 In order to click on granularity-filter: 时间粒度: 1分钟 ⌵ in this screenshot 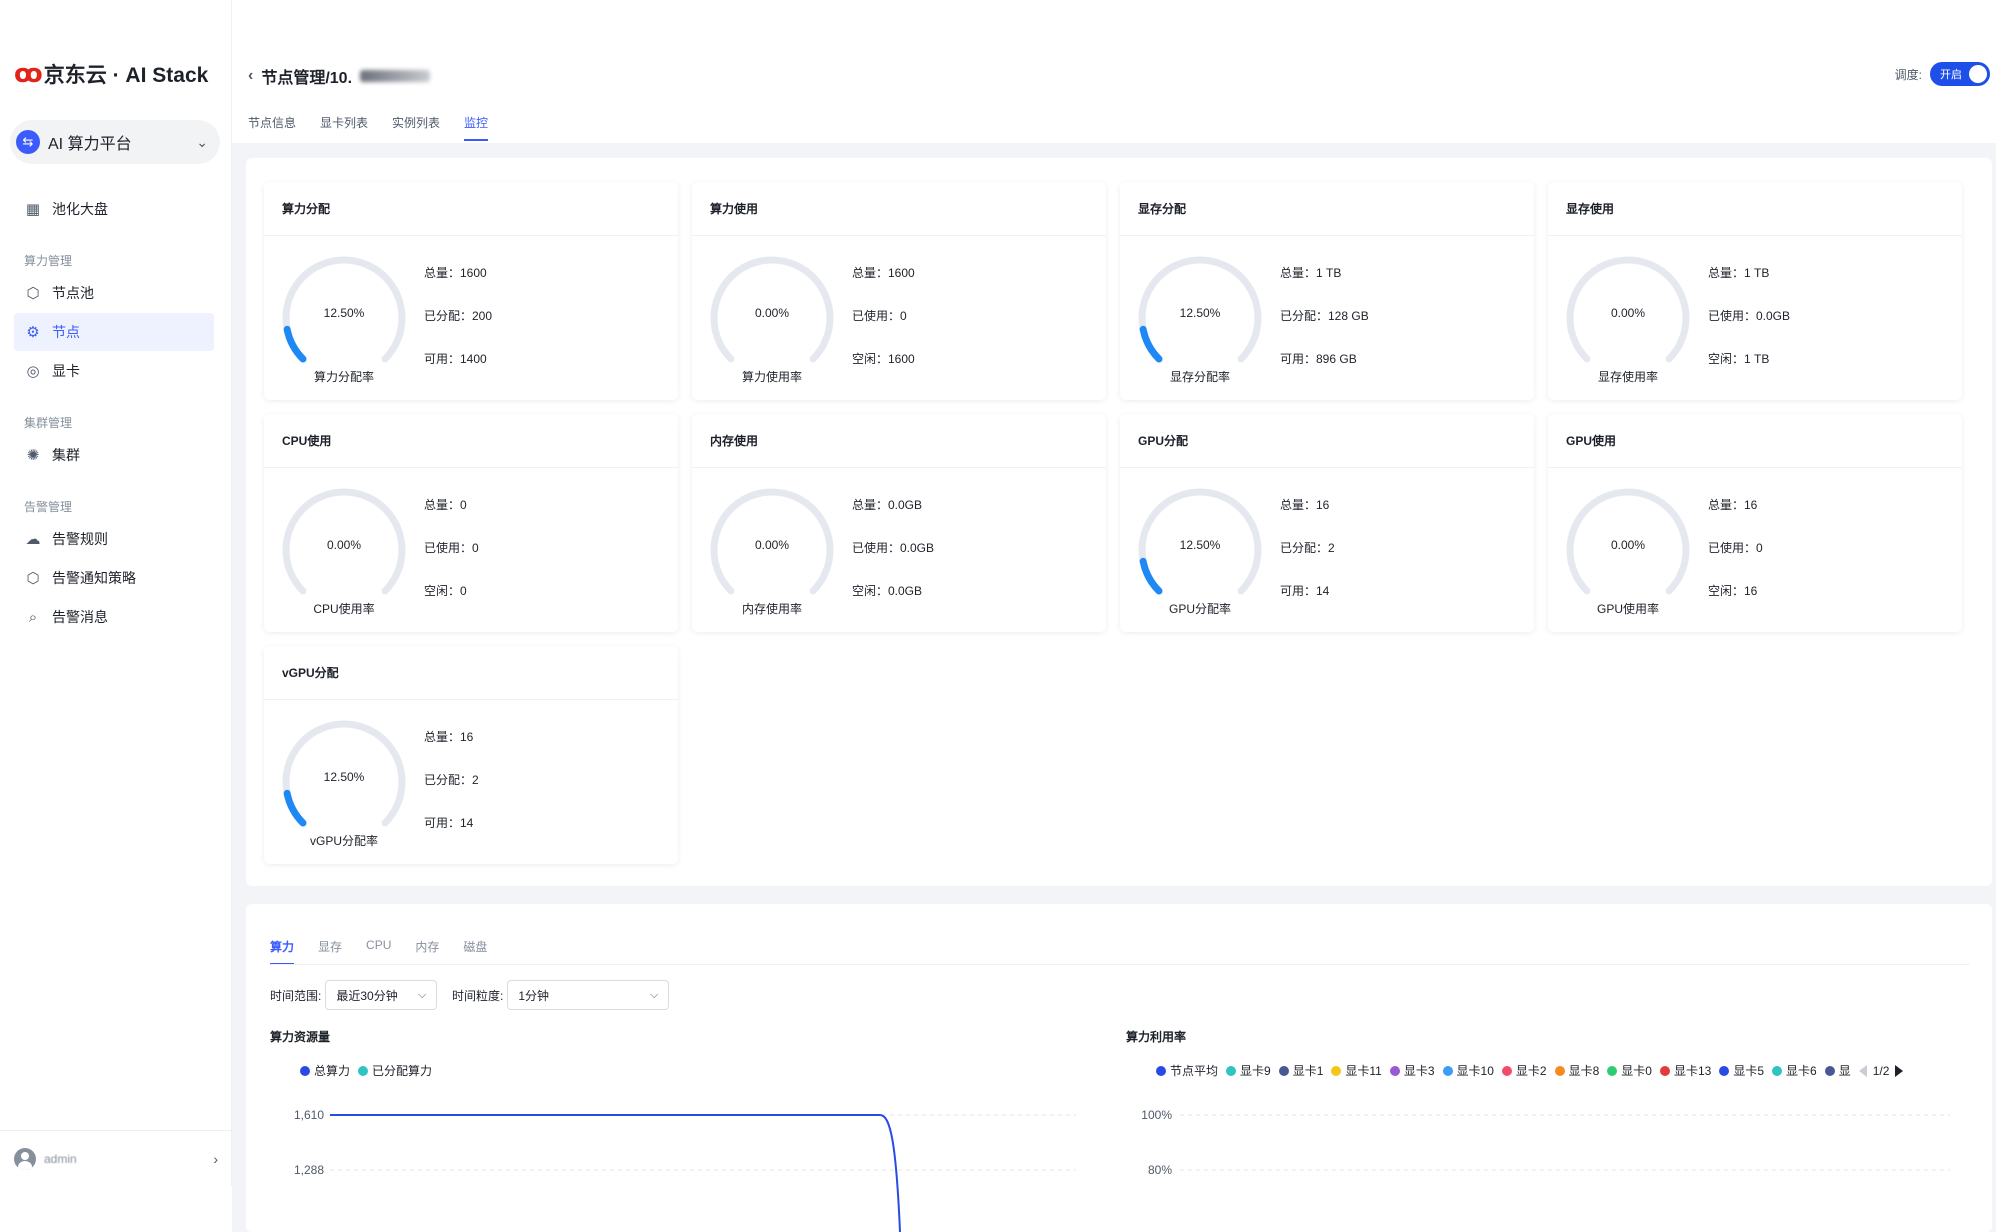, I will do `click(561, 995)`.